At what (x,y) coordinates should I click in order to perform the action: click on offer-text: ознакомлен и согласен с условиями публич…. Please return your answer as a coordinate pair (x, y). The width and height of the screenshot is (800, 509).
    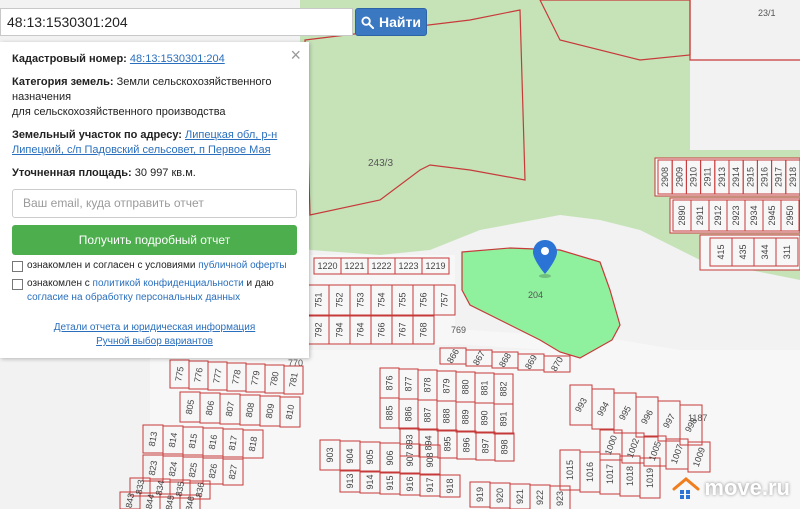
    Looking at the image, I should click on (157, 266).